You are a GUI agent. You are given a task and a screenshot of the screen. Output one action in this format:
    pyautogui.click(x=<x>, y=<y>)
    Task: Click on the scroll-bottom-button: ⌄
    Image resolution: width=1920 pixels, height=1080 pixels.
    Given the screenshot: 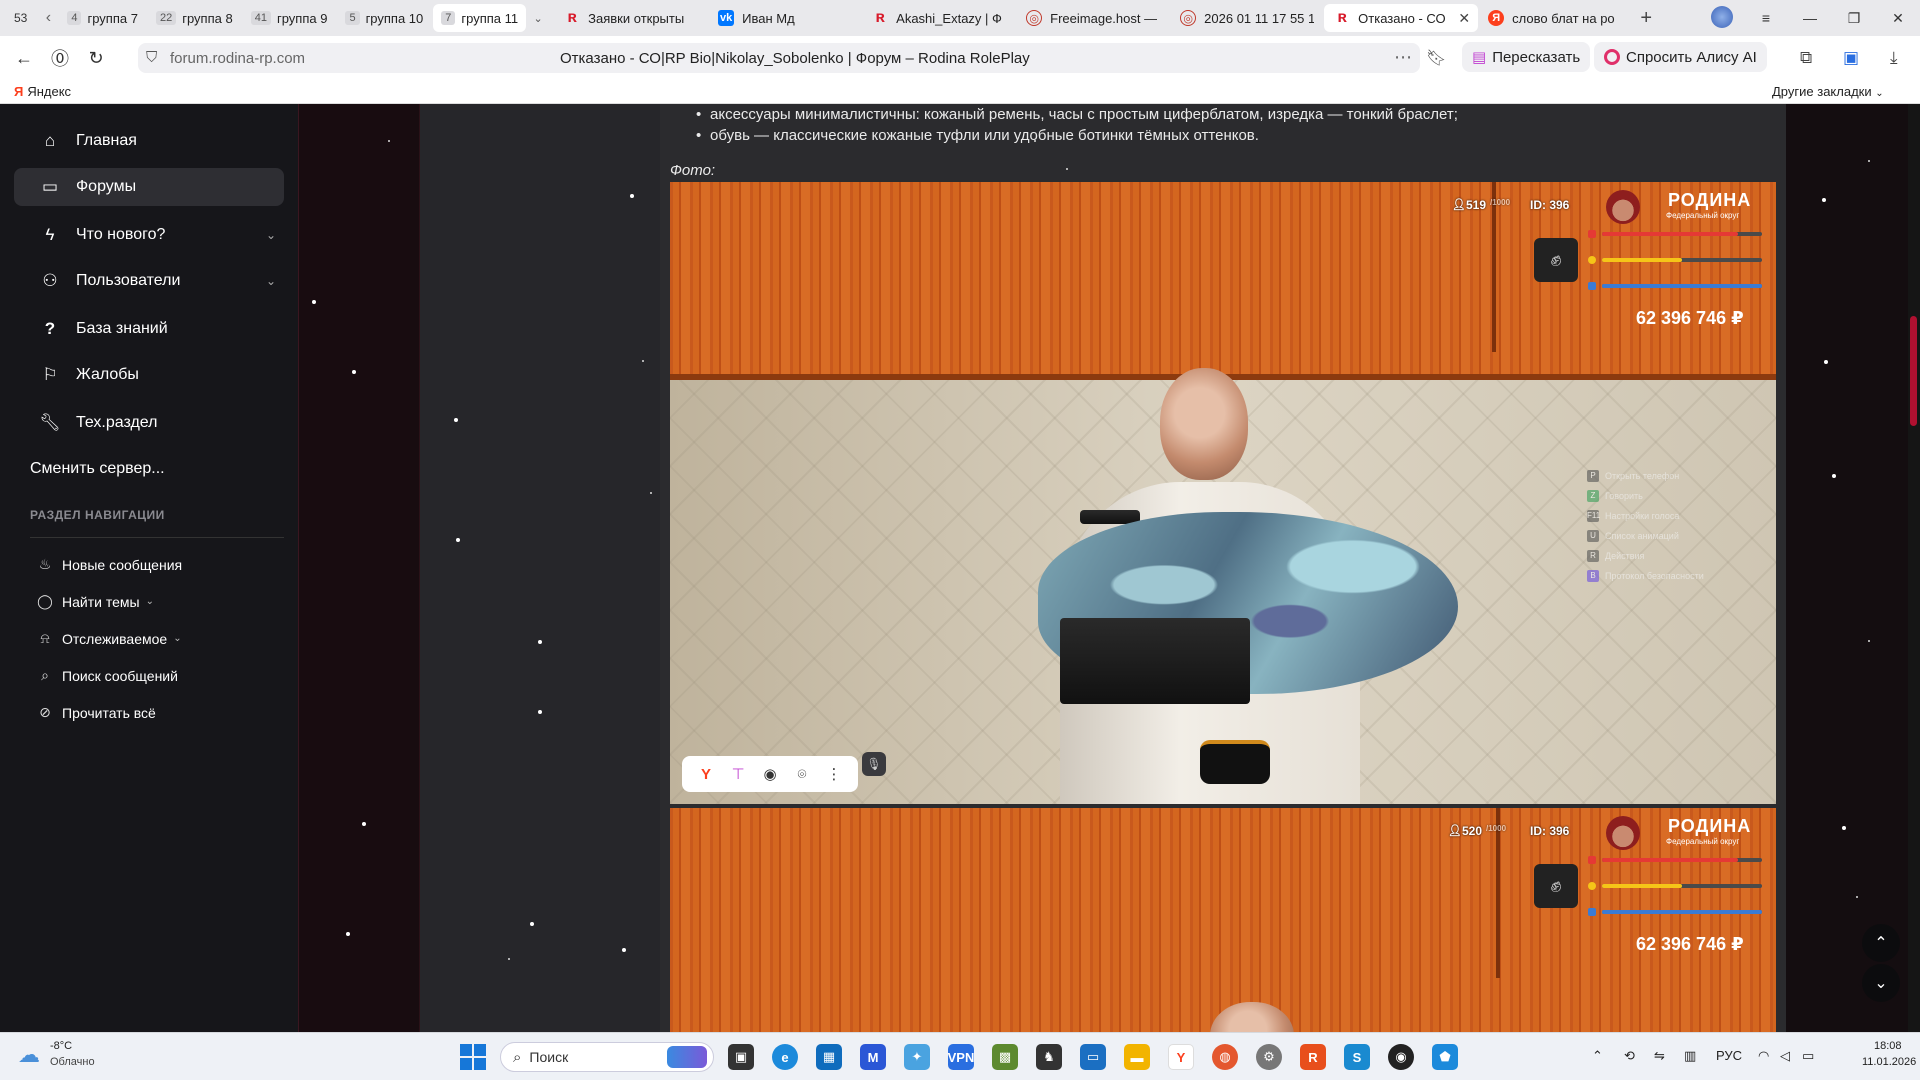 What is the action you would take?
    pyautogui.click(x=1881, y=983)
    